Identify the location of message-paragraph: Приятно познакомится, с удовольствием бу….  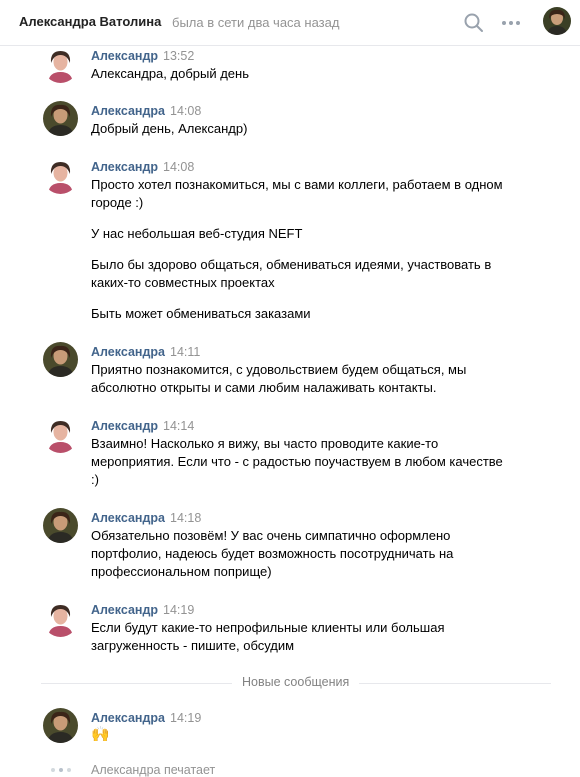
(279, 378).